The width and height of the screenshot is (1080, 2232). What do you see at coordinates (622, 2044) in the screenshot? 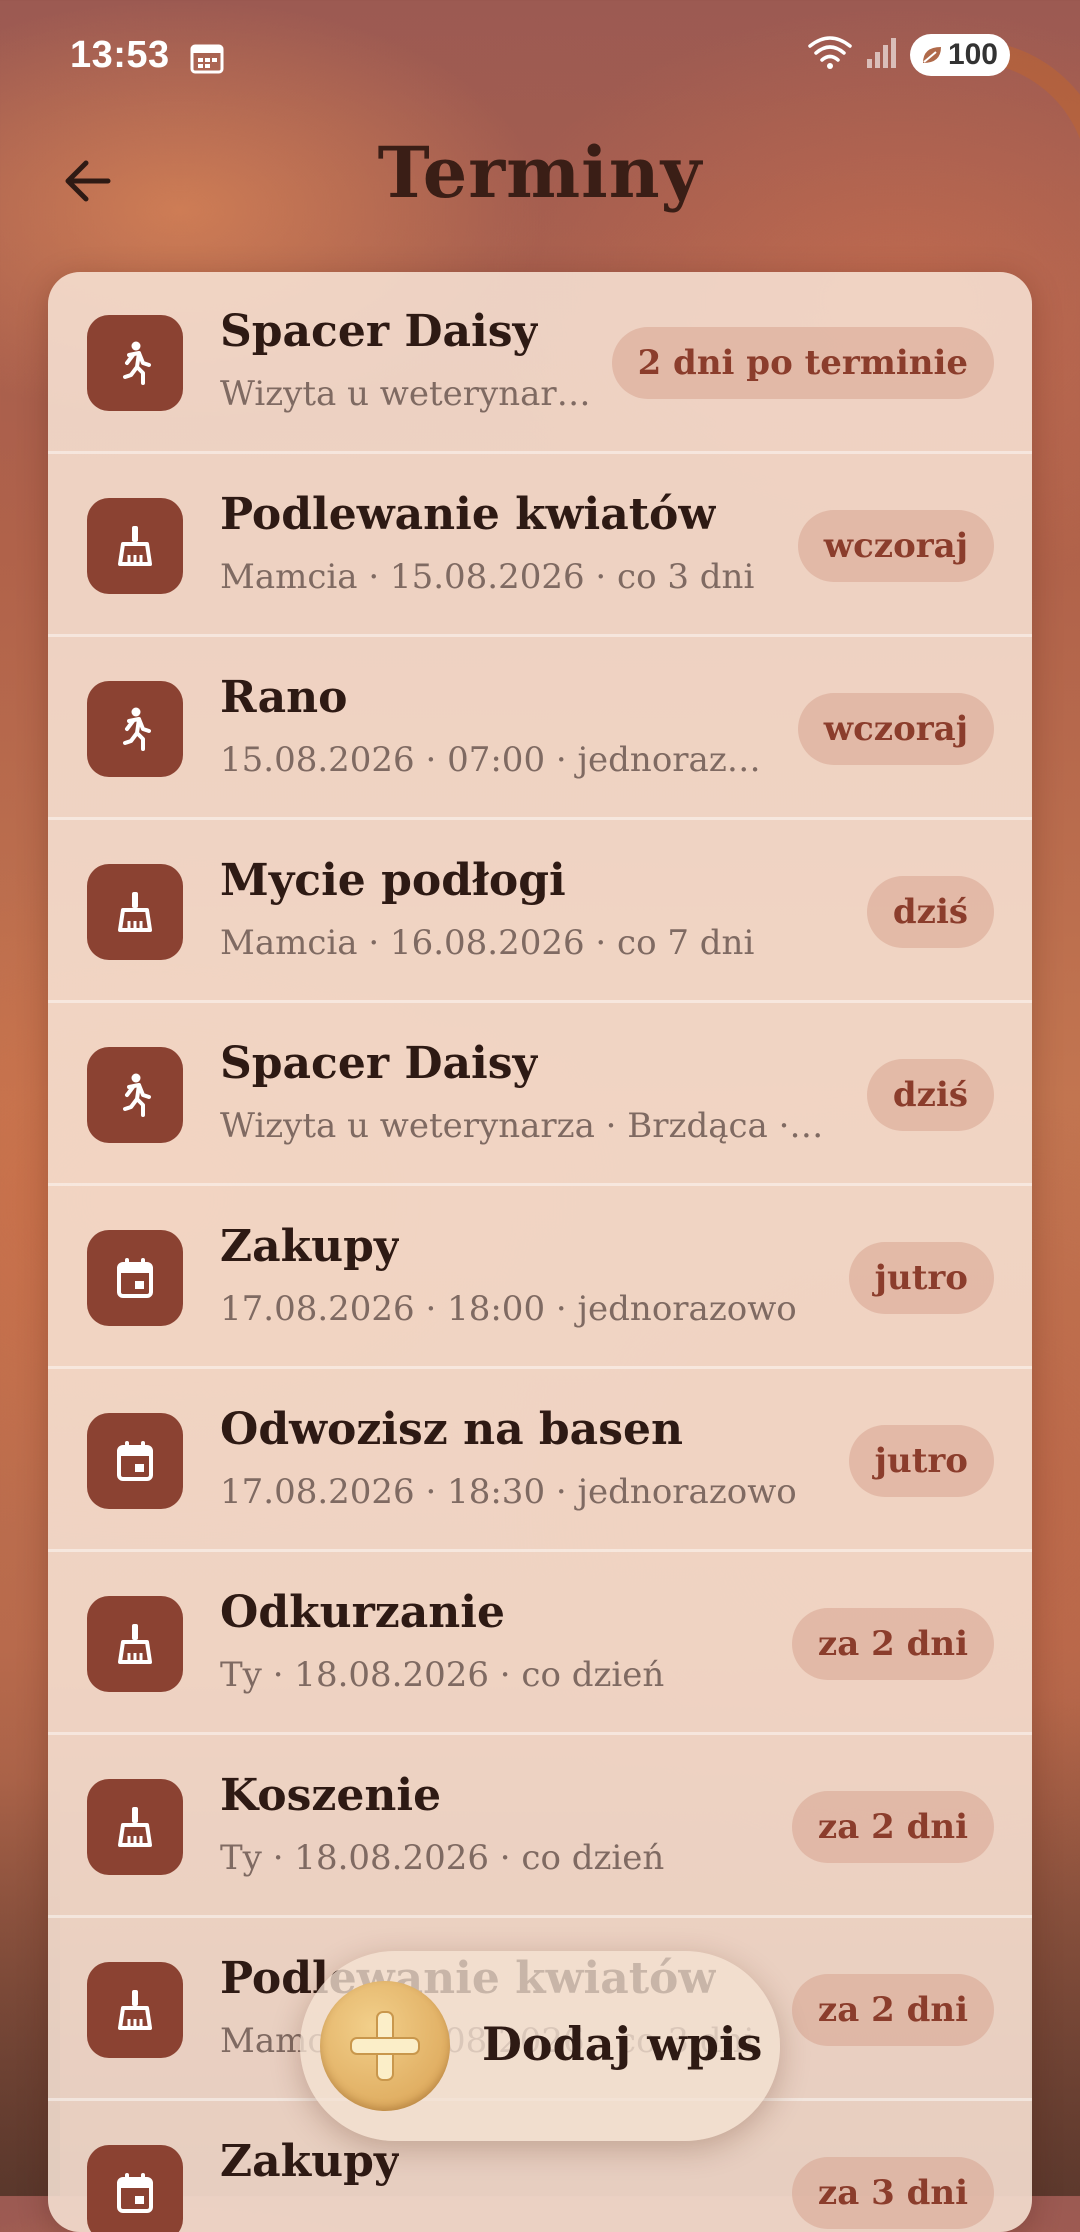
I see `add-entry-label: Dodaj wpis` at bounding box center [622, 2044].